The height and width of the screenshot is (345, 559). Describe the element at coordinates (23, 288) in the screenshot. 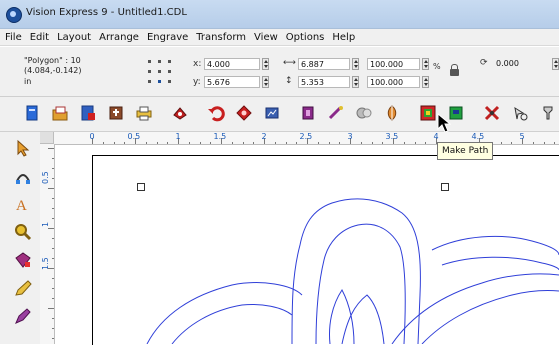

I see `pencil-tool-icon` at that location.